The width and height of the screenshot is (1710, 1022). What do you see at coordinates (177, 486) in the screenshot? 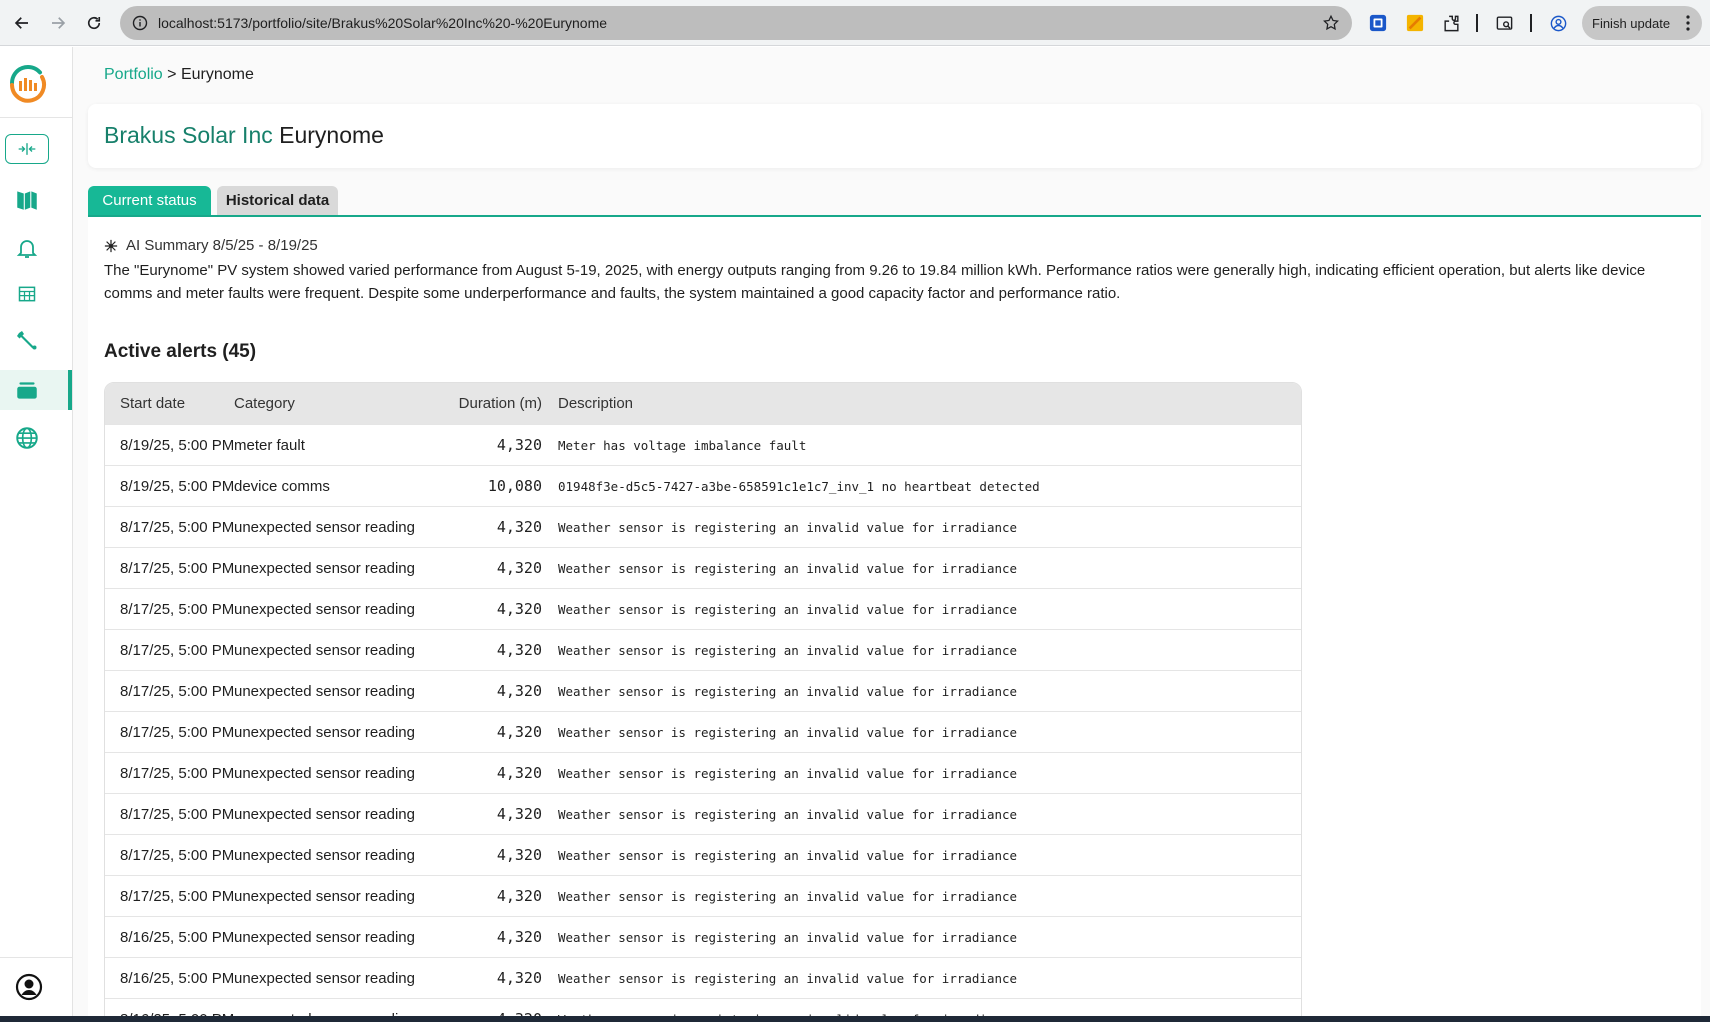
I see `alert-start-date: 8/19/25, 5:00 PM` at bounding box center [177, 486].